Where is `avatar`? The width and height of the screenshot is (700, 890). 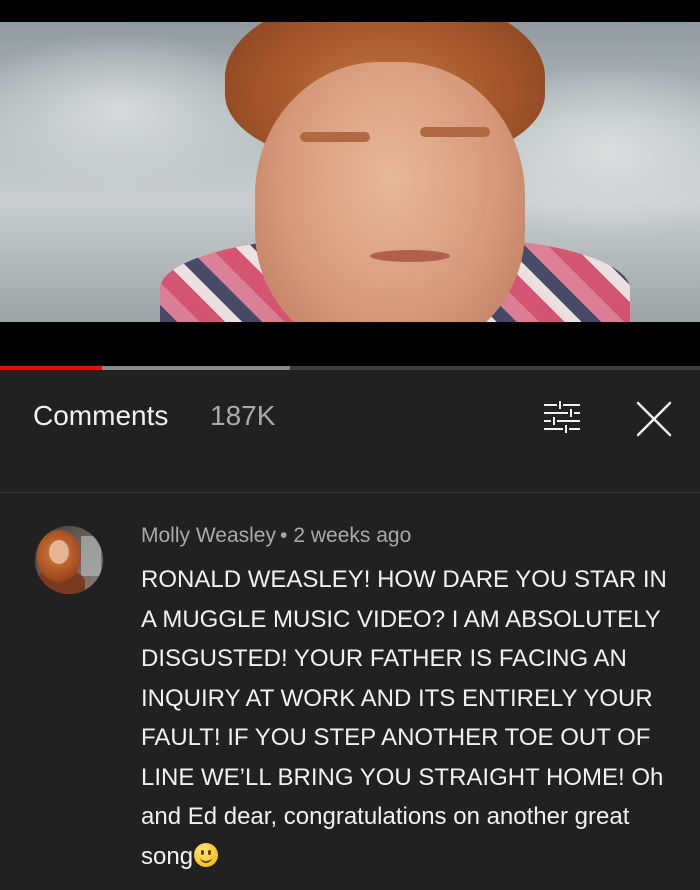
avatar is located at coordinates (69, 560).